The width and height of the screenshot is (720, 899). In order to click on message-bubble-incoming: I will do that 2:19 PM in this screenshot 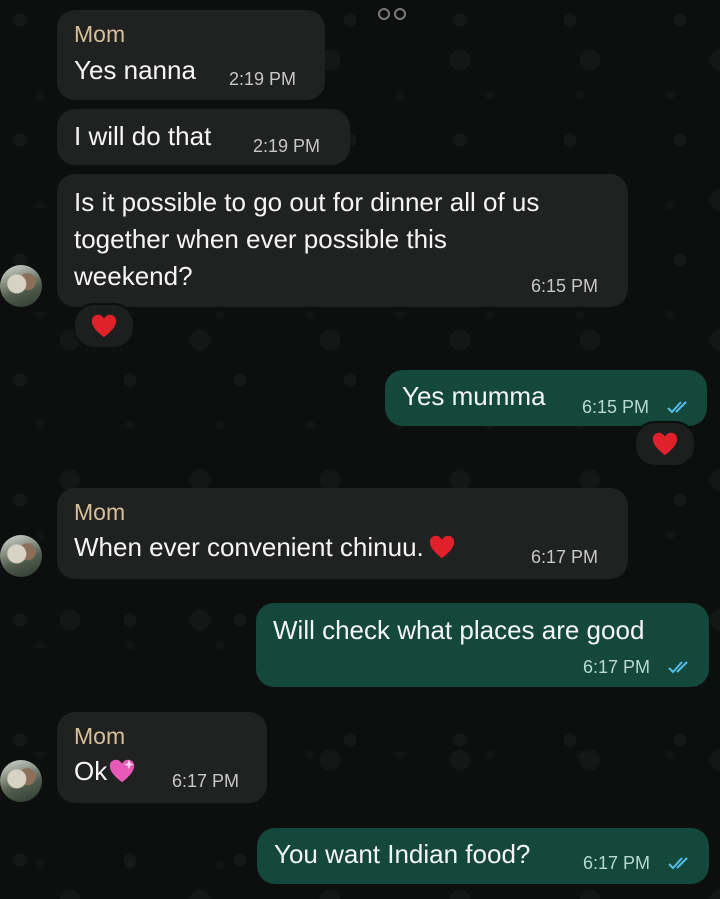, I will do `click(203, 137)`.